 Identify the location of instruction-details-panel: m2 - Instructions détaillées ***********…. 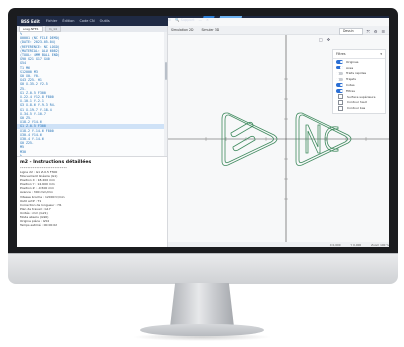
(92, 201).